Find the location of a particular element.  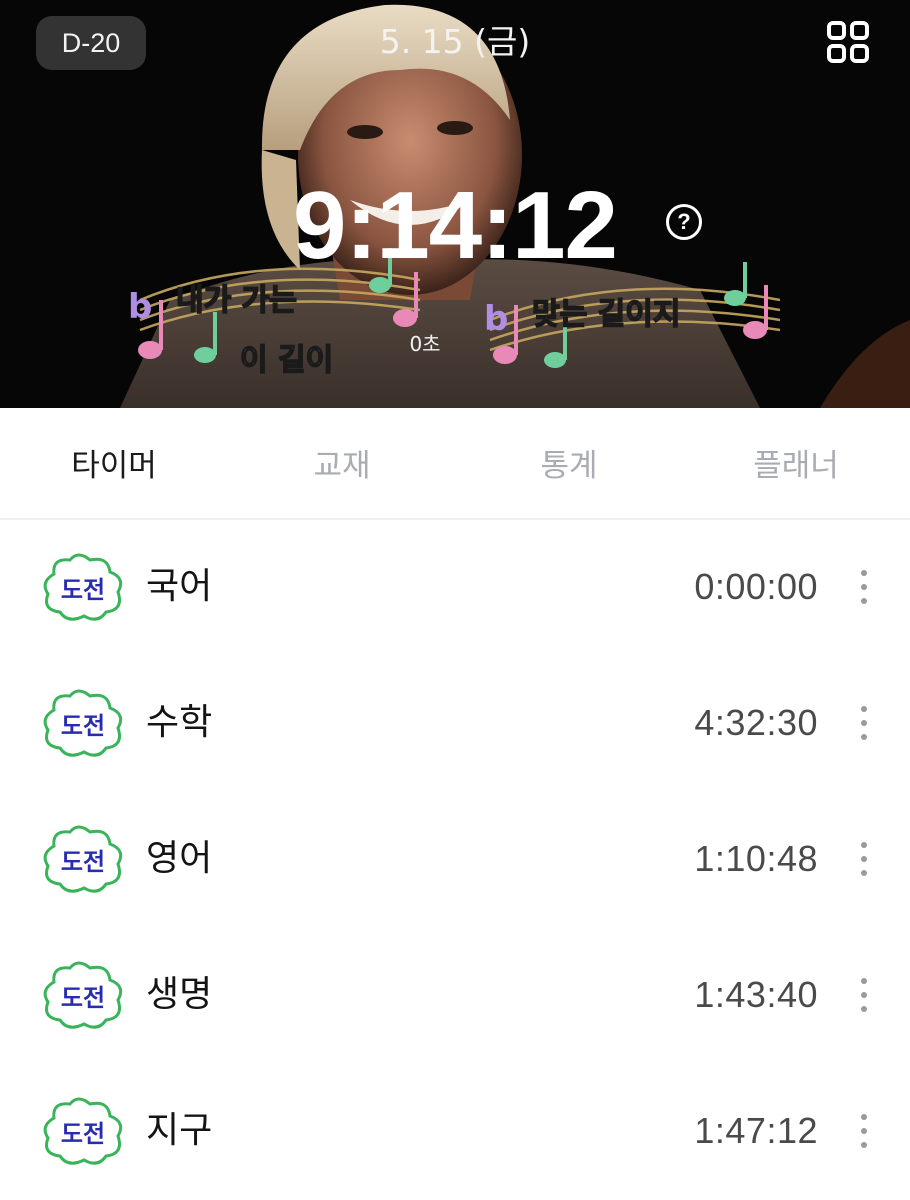

subject-time: 1:47:12 is located at coordinates (756, 1130).